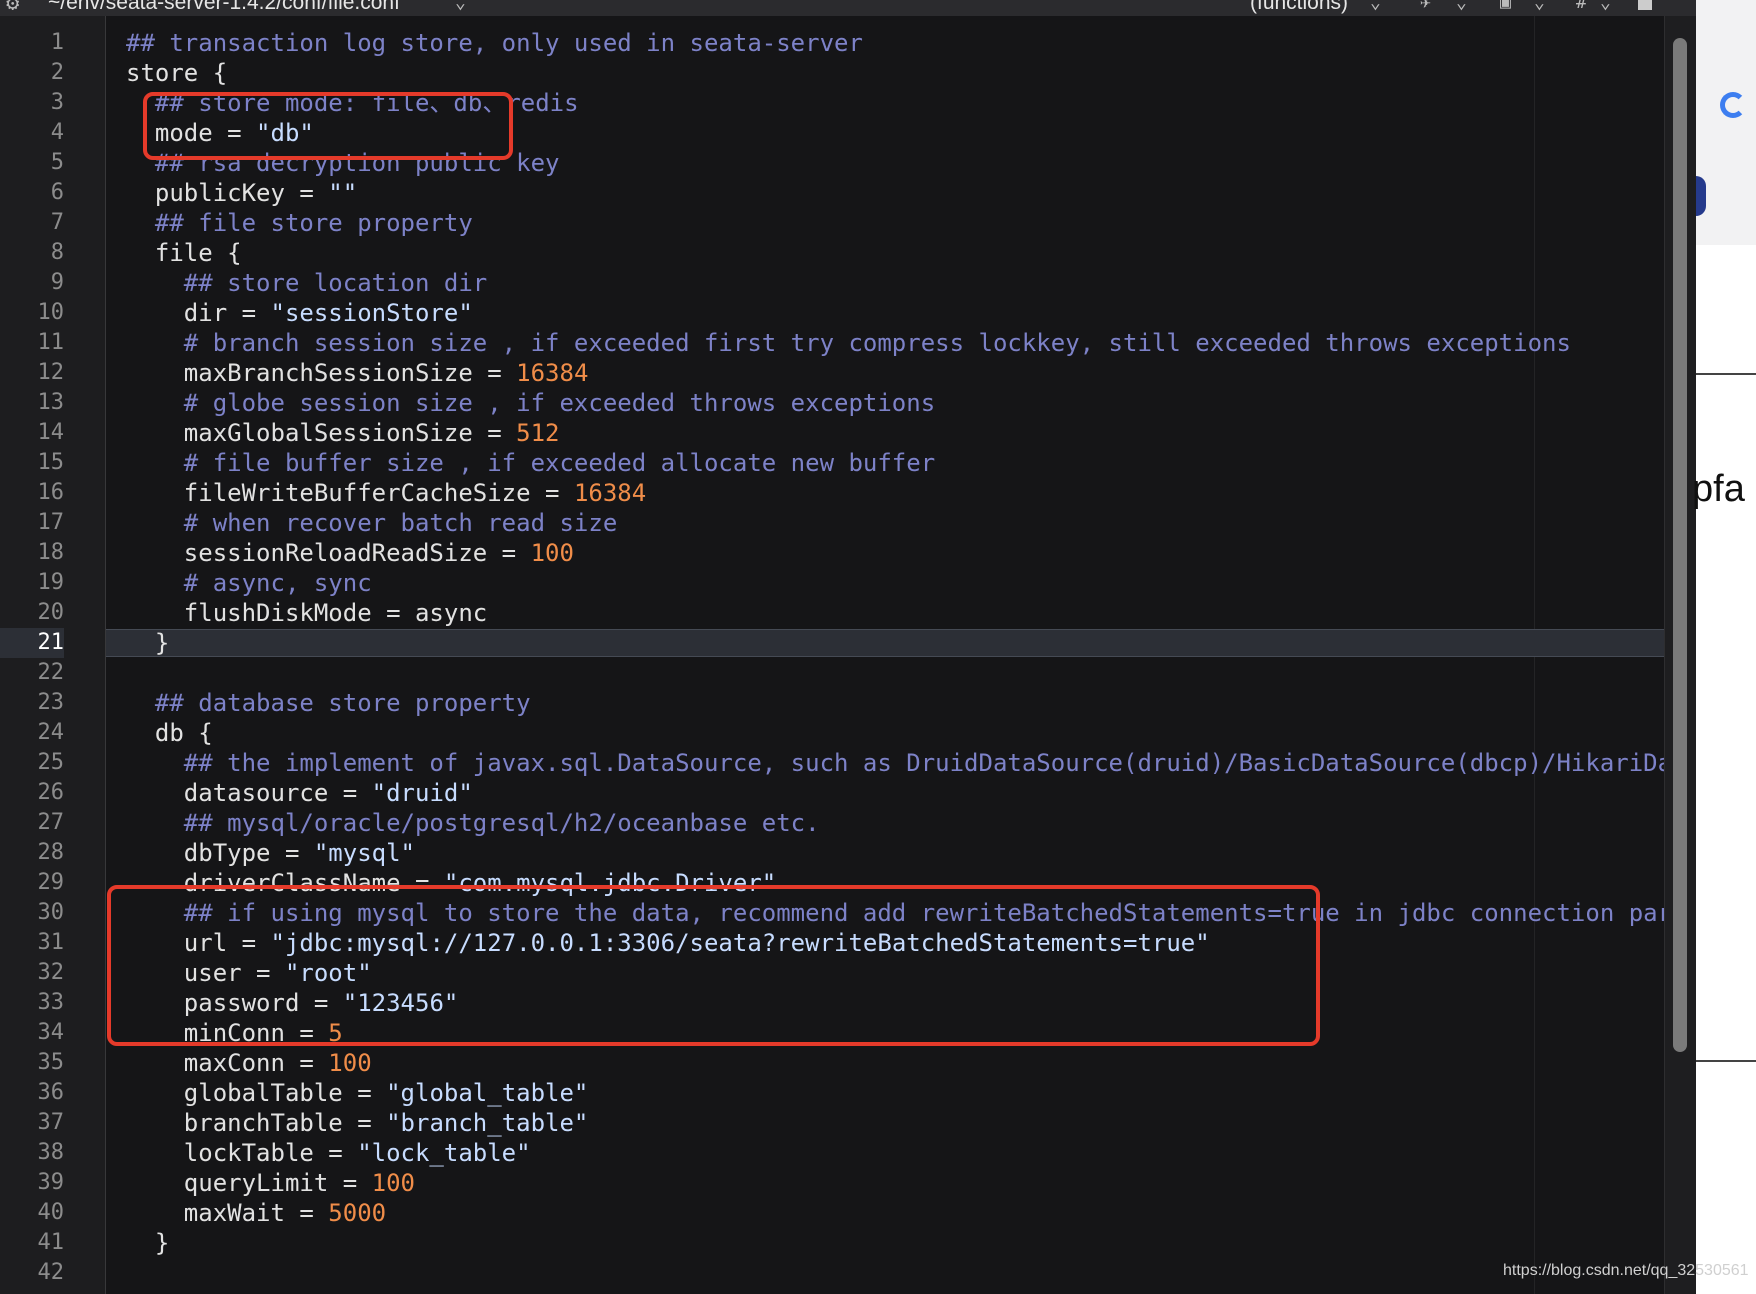 Image resolution: width=1756 pixels, height=1294 pixels. What do you see at coordinates (886, 1093) in the screenshot?
I see `code-line: globalTable = "global_table"` at bounding box center [886, 1093].